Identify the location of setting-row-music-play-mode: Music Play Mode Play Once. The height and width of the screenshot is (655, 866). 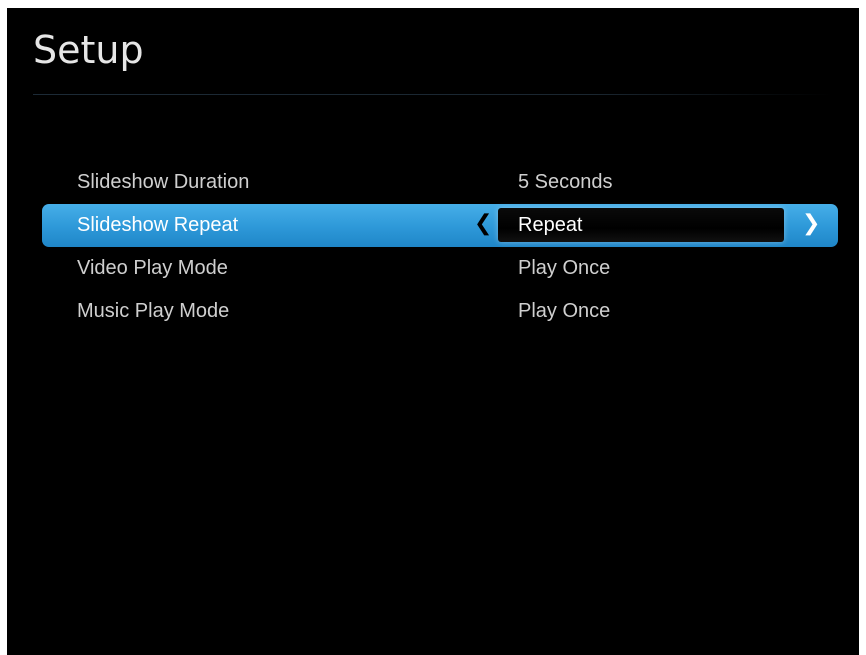
(440, 311).